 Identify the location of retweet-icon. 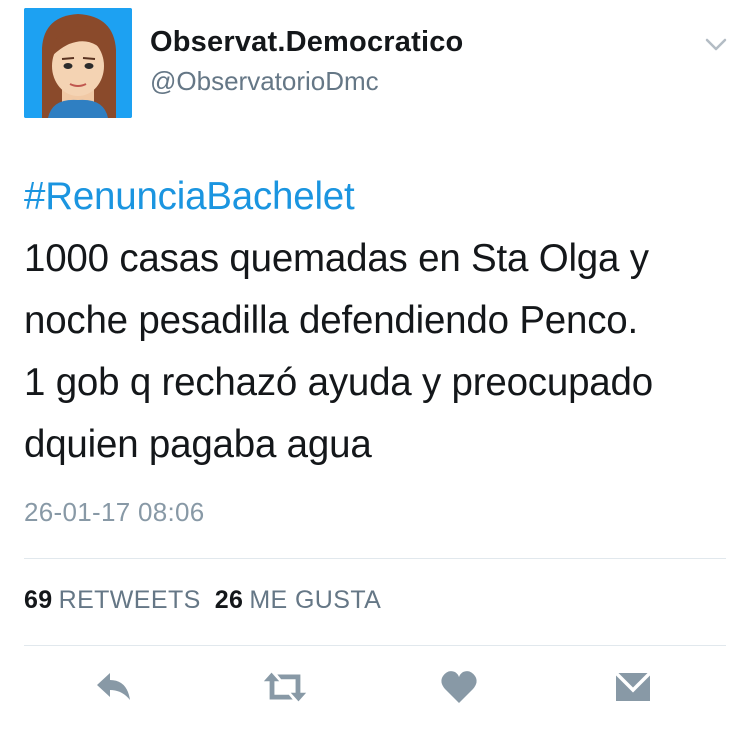
(285, 687).